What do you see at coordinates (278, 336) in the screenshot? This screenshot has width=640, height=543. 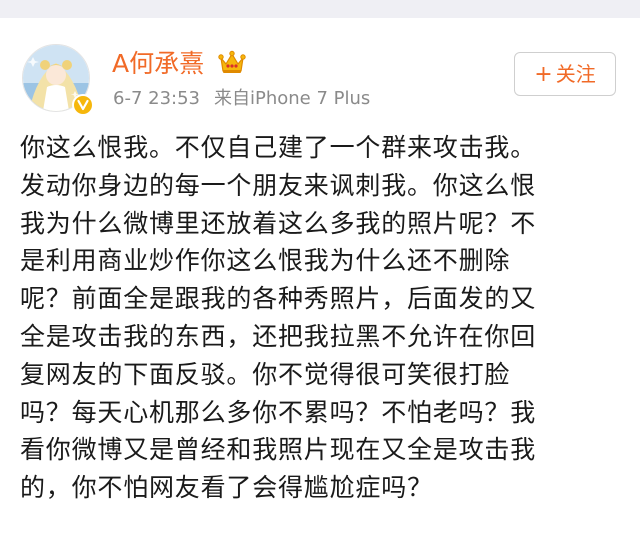 I see `post-text-line: 全是攻击我的东西，还把我拉黑不允许在你回` at bounding box center [278, 336].